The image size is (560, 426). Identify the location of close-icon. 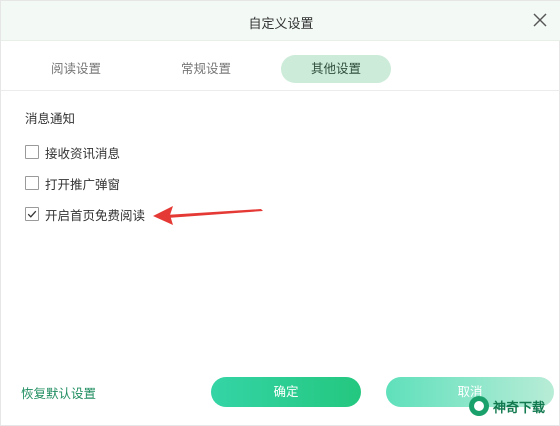
(540, 20).